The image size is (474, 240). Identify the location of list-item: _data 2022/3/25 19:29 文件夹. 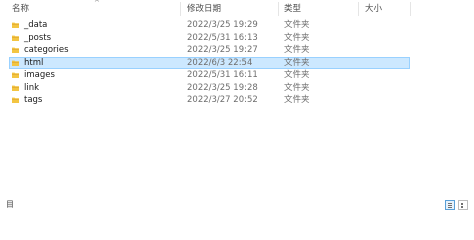
(237, 25).